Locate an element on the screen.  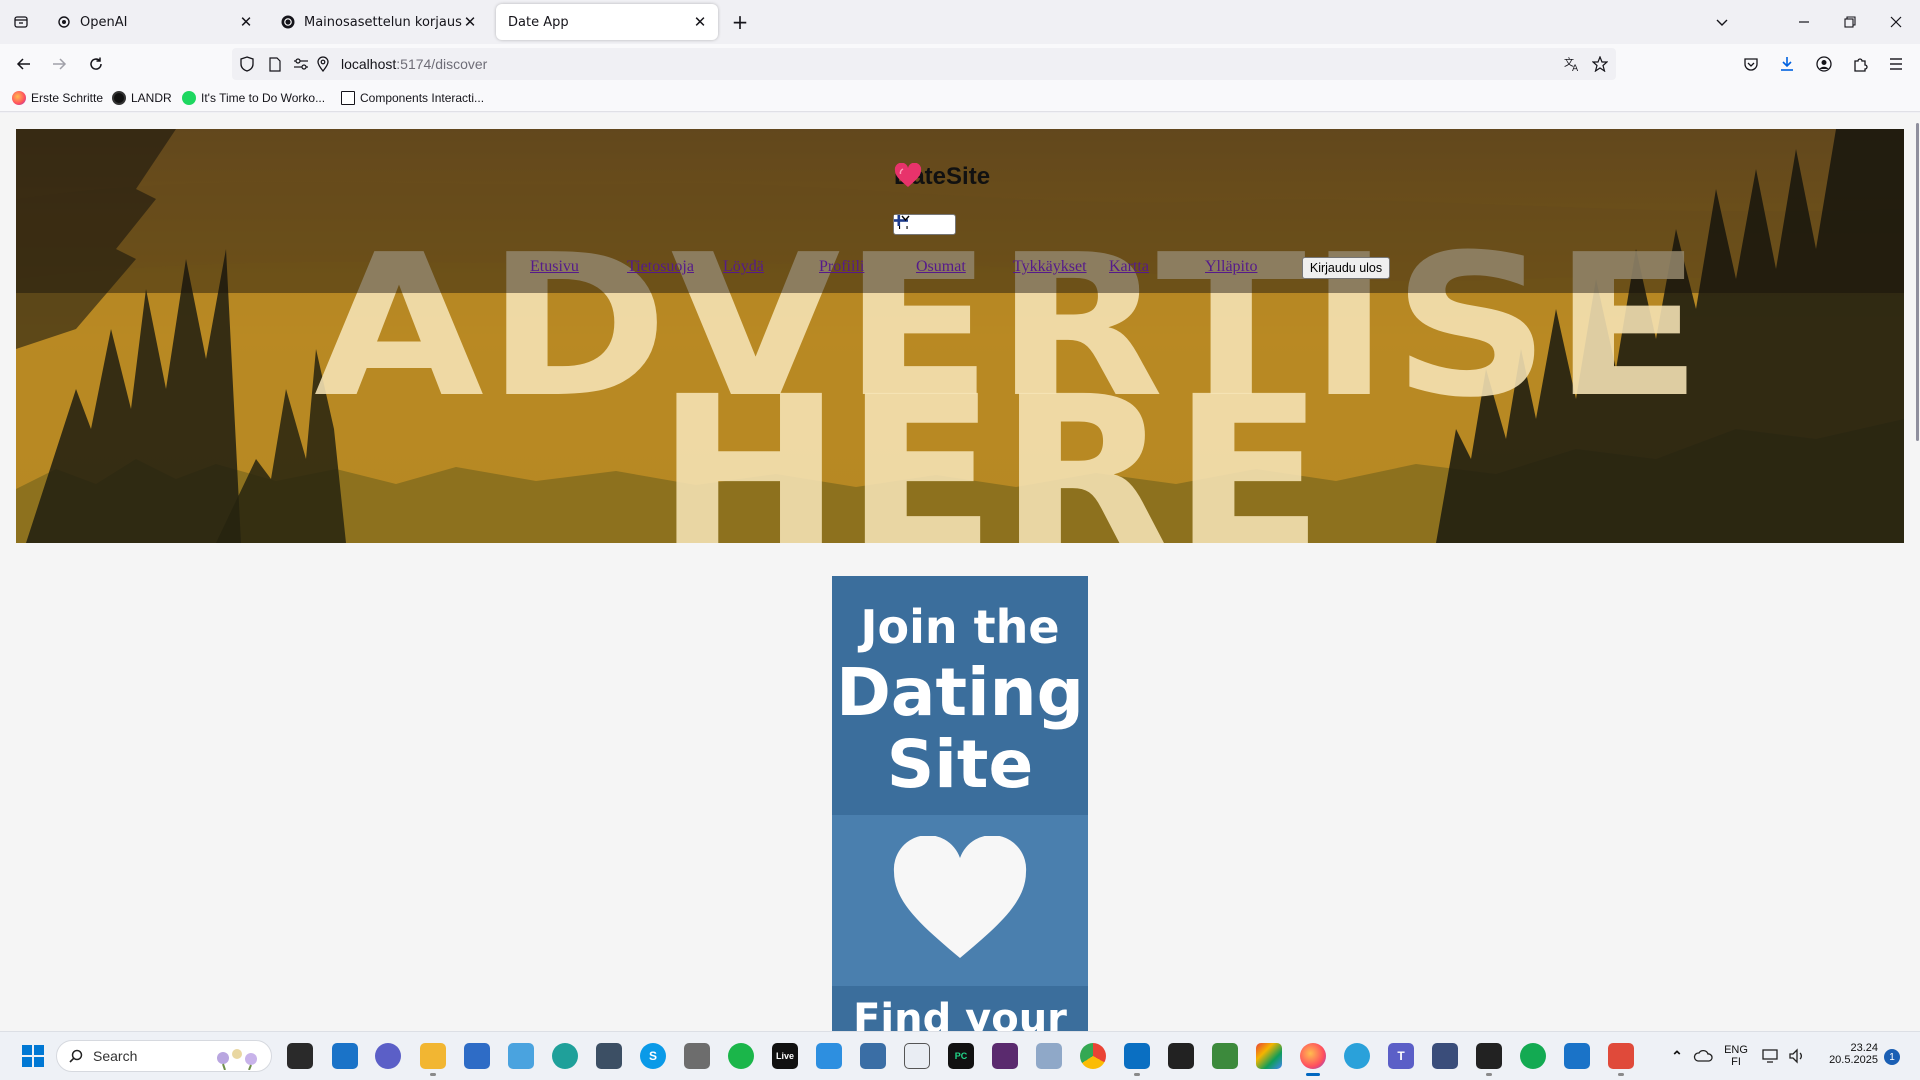
clock: 23.24 20.5.2025 is located at coordinates (1847, 1054).